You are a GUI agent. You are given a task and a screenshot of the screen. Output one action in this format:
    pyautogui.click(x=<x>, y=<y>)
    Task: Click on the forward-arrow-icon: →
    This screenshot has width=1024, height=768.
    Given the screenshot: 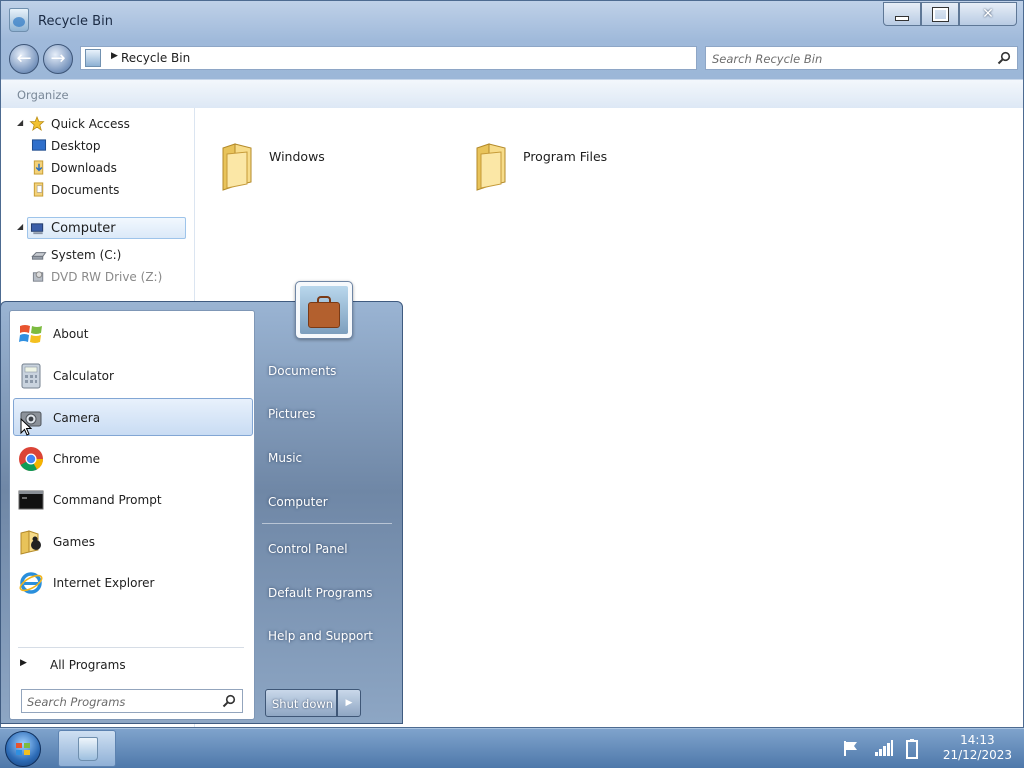 What is the action you would take?
    pyautogui.click(x=58, y=58)
    